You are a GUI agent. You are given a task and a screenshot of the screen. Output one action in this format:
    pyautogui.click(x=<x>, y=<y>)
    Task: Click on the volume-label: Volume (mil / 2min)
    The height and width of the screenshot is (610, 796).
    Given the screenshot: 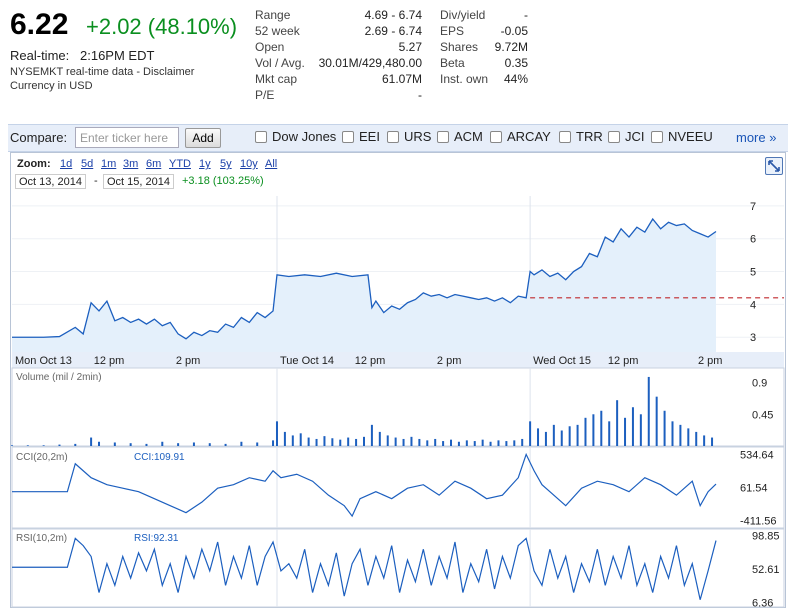 What is the action you would take?
    pyautogui.click(x=59, y=377)
    